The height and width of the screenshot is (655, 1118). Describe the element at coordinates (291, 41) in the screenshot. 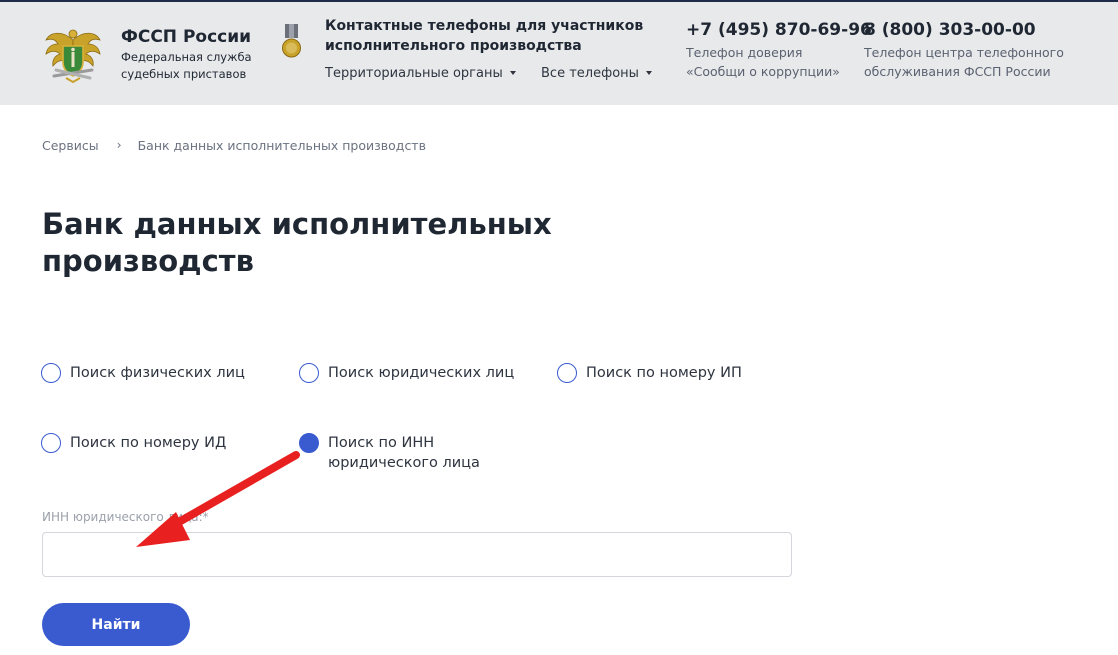

I see `medal-icon` at that location.